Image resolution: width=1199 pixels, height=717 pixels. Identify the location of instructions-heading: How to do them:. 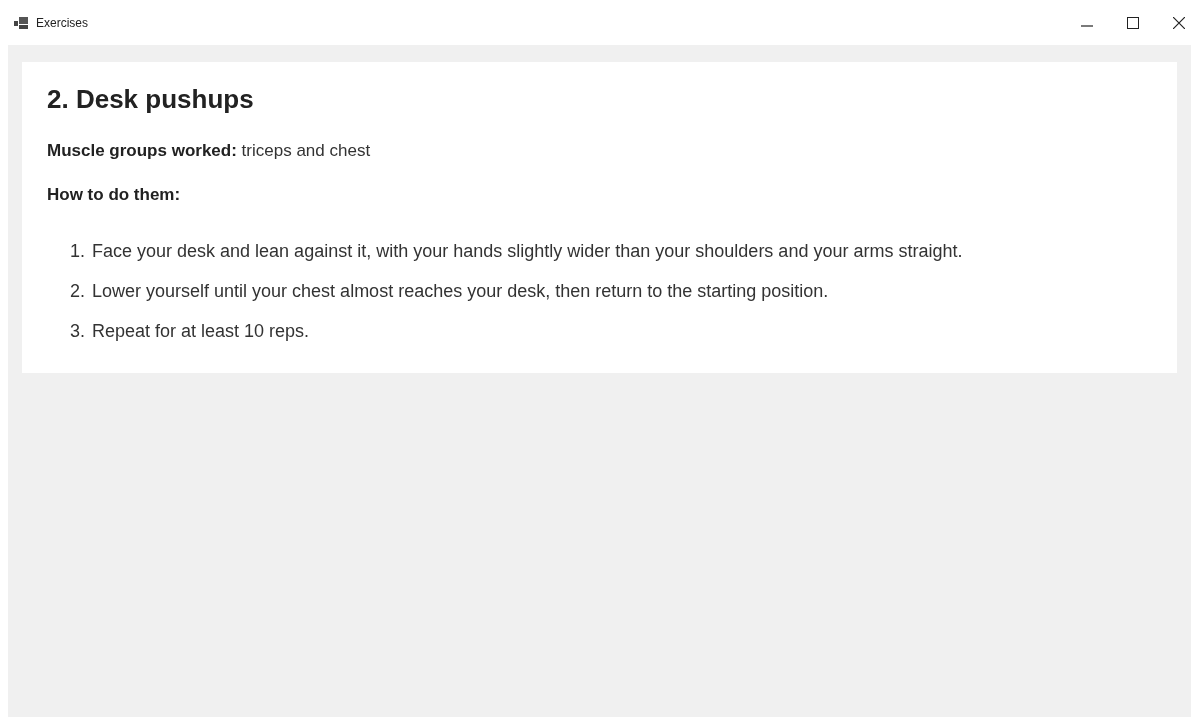
(114, 195).